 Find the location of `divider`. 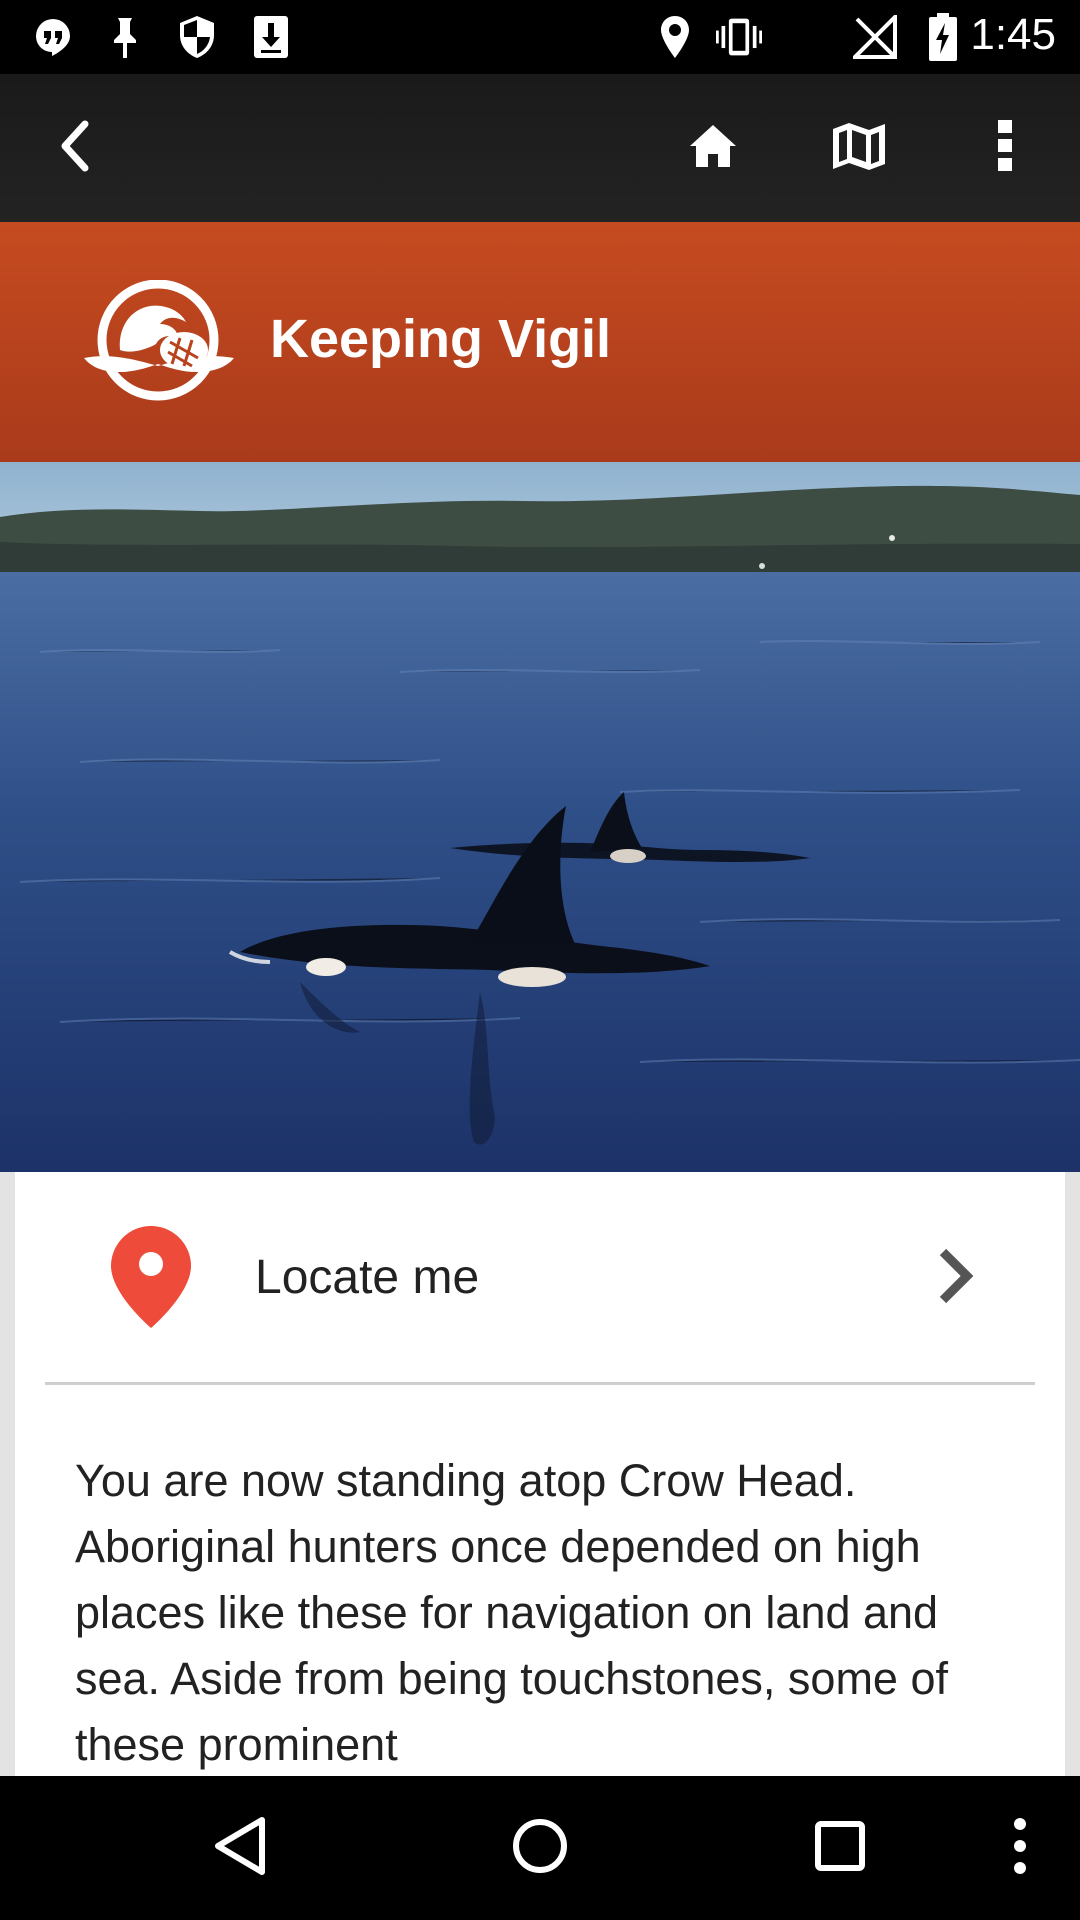

divider is located at coordinates (540, 1383).